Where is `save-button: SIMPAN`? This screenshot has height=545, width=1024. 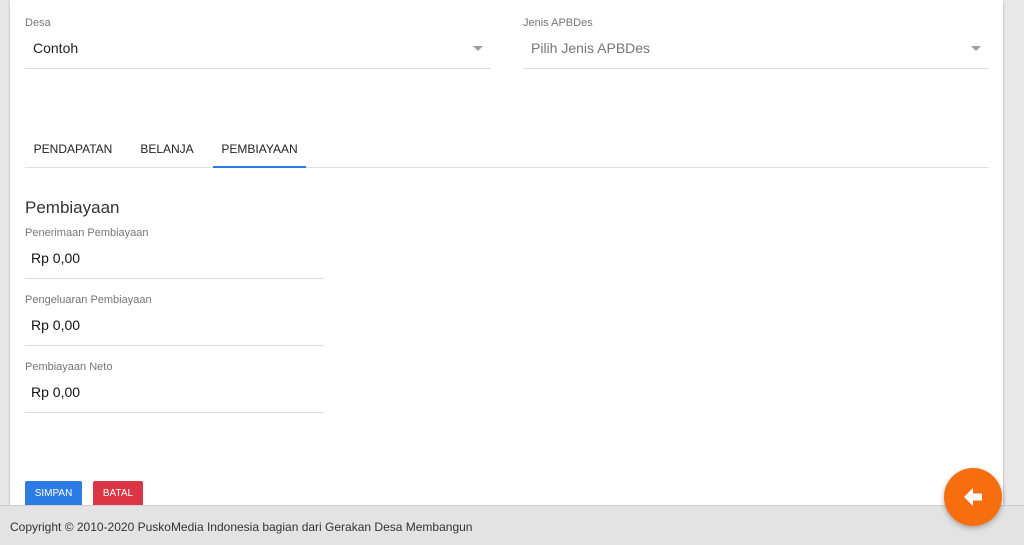 save-button: SIMPAN is located at coordinates (53, 493).